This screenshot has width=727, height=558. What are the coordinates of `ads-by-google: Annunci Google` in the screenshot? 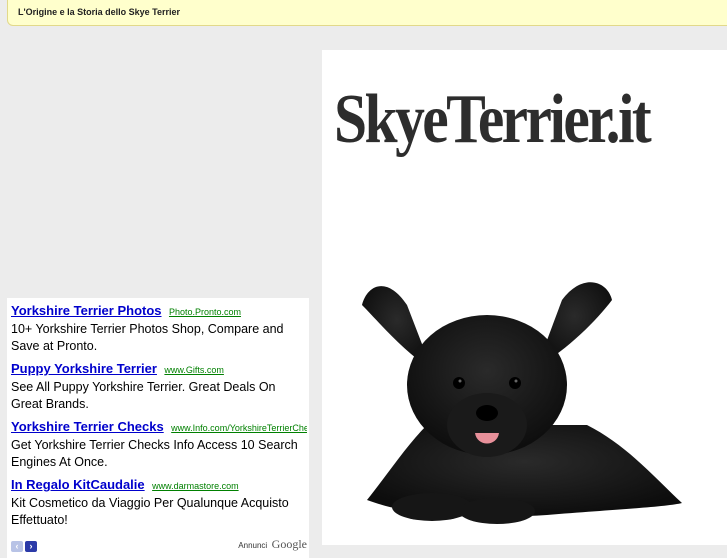 It's located at (272, 544).